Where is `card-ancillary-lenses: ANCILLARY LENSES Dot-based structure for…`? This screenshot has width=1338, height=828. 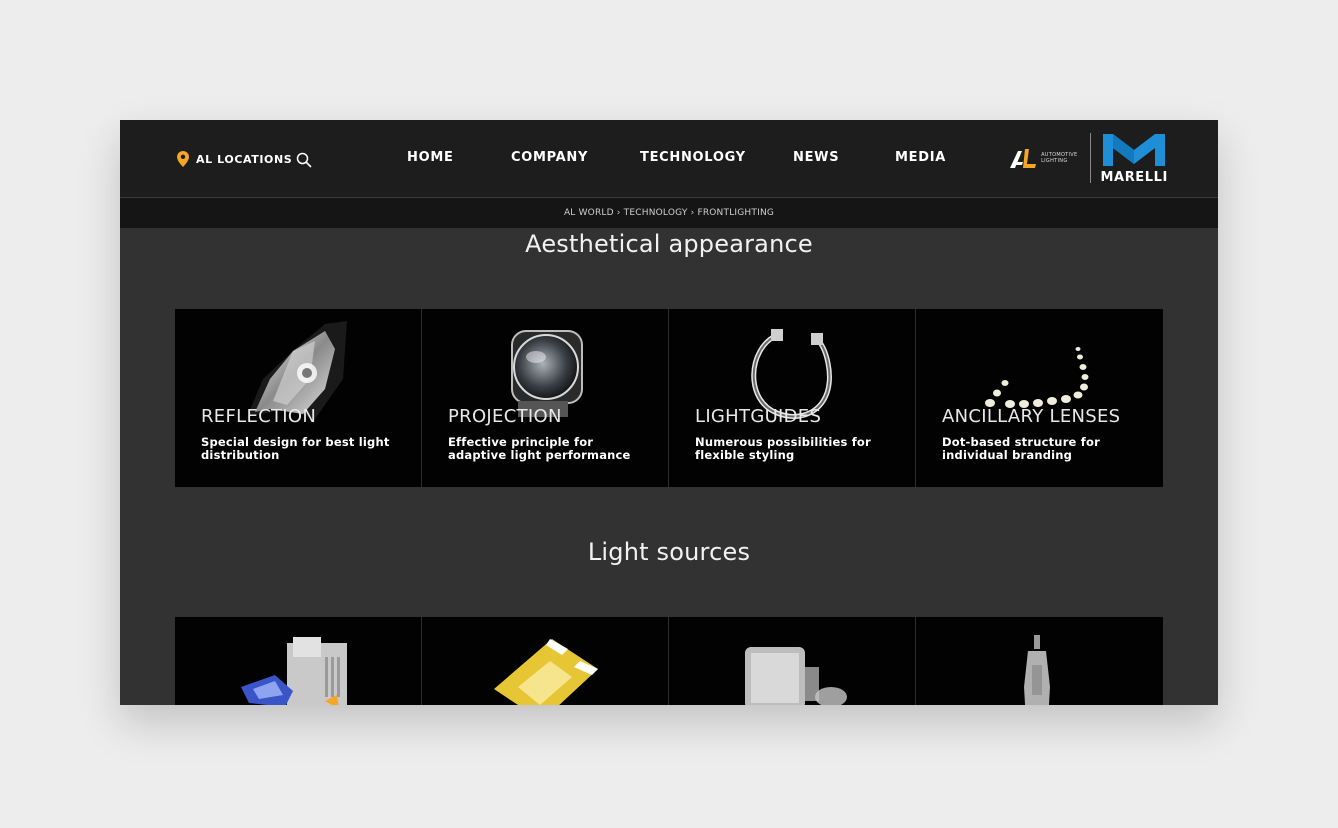
card-ancillary-lenses: ANCILLARY LENSES Dot-based structure for… is located at coordinates (1039, 398).